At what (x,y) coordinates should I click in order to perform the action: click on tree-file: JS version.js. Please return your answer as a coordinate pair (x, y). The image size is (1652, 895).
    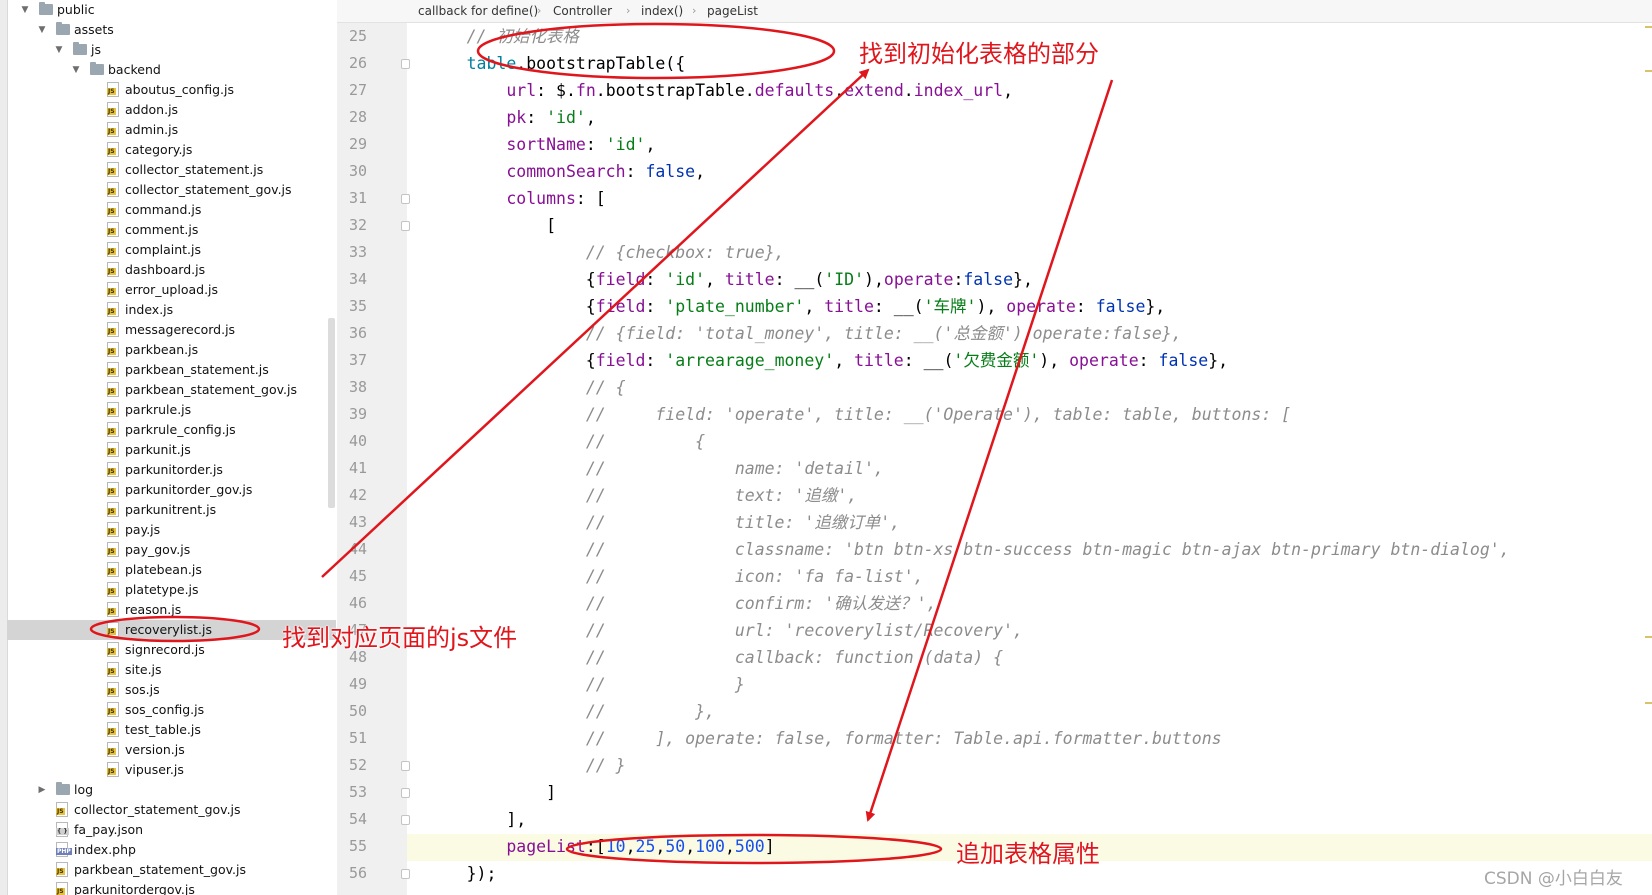
    Looking at the image, I should click on (171, 750).